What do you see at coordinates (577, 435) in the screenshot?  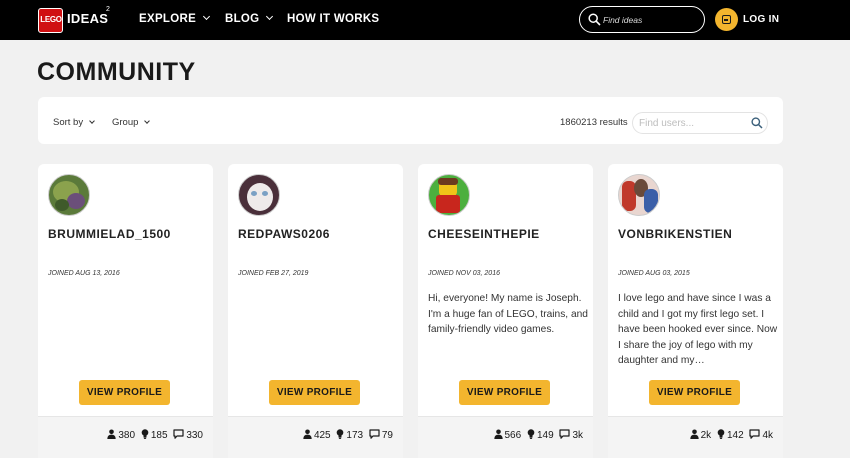 I see `comments-count: 3k` at bounding box center [577, 435].